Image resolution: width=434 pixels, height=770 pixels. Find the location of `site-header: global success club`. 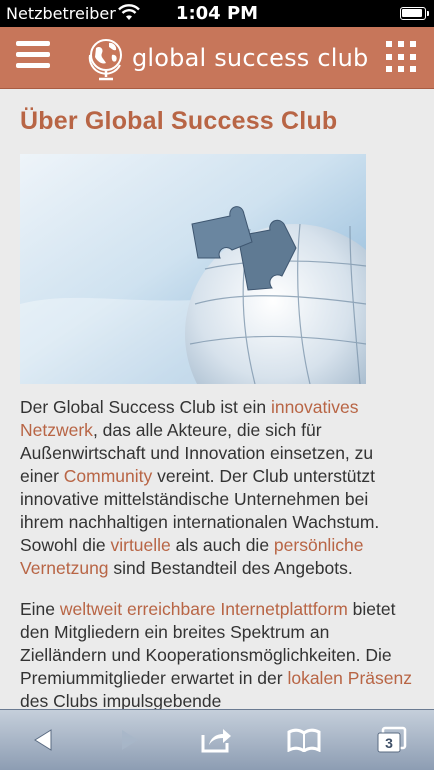

site-header: global success club is located at coordinates (217, 58).